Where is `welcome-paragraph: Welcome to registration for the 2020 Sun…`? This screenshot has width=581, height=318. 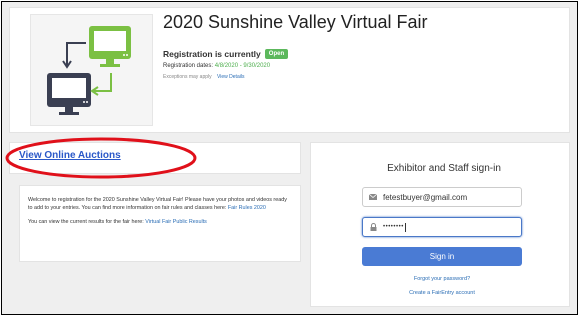 welcome-paragraph: Welcome to registration for the 2020 Sun… is located at coordinates (160, 204).